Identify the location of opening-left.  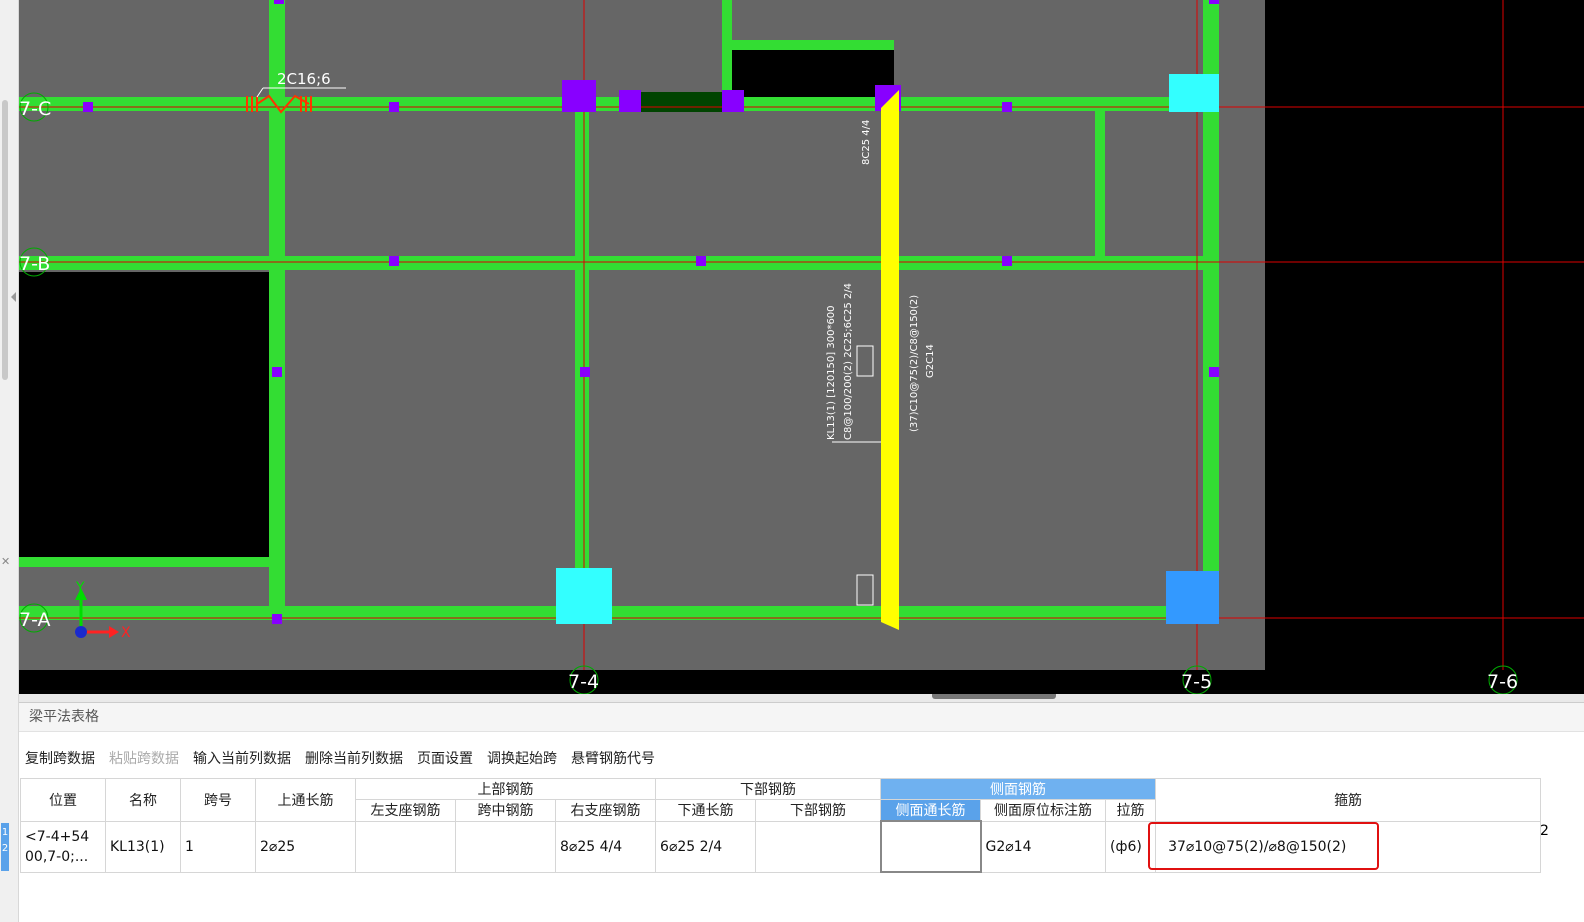
(145, 414).